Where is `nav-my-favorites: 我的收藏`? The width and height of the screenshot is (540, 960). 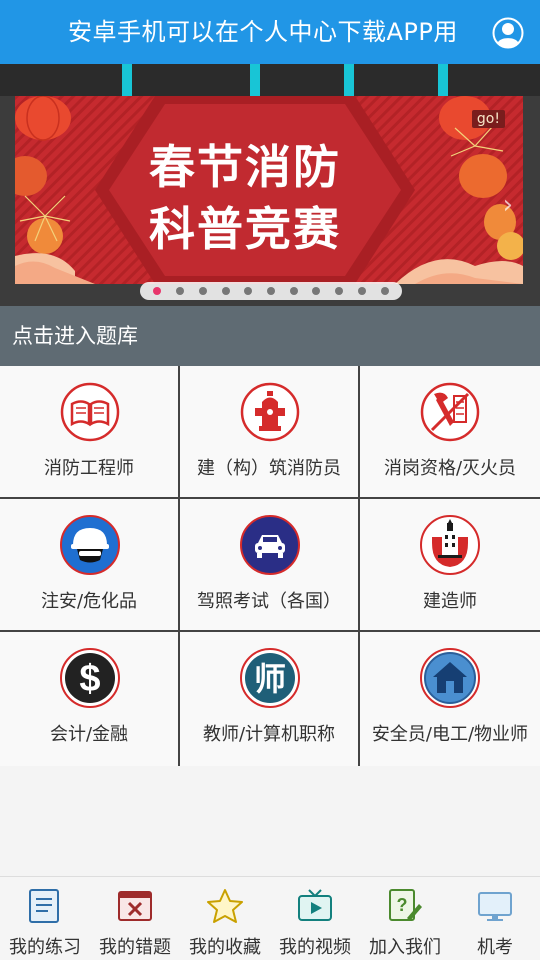
nav-my-favorites: 我的收藏 is located at coordinates (225, 918).